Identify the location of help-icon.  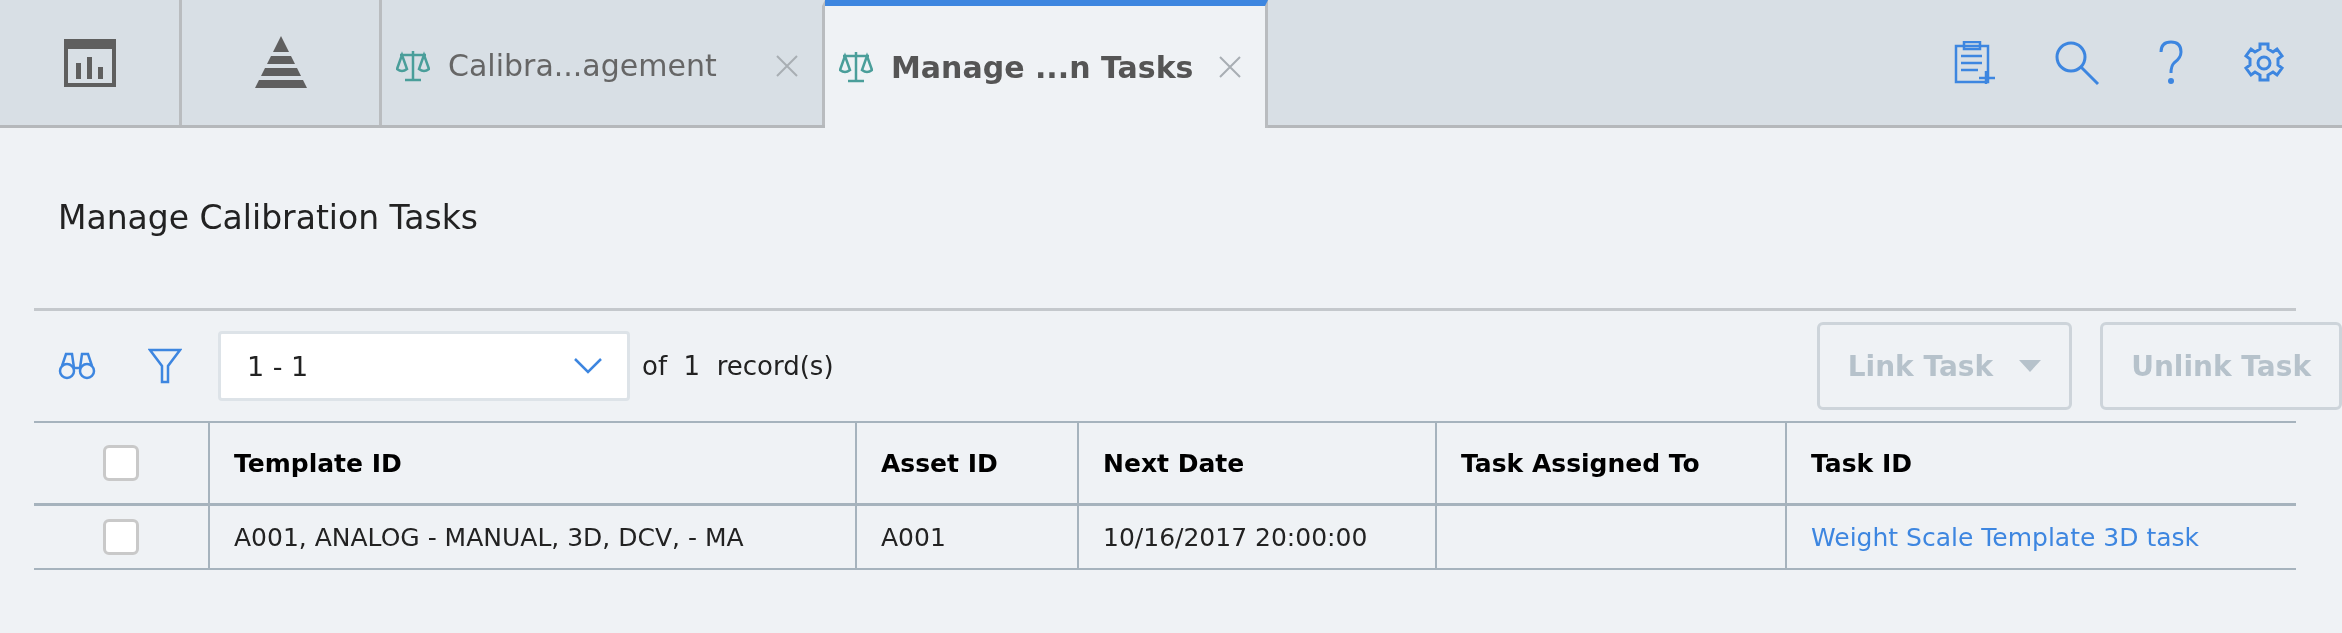
(2171, 62).